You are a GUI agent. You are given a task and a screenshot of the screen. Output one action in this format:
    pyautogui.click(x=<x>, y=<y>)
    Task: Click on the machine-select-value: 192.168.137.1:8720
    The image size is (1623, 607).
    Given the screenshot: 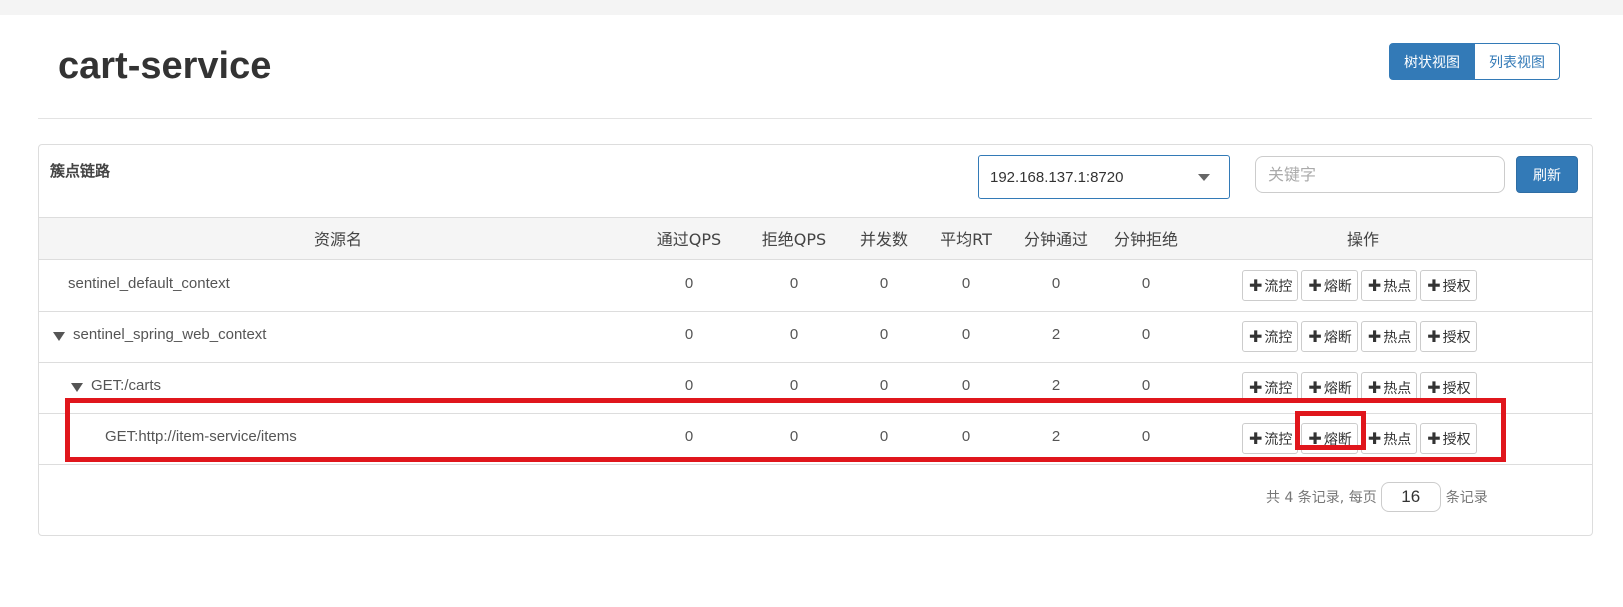 What is the action you would take?
    pyautogui.click(x=1057, y=177)
    